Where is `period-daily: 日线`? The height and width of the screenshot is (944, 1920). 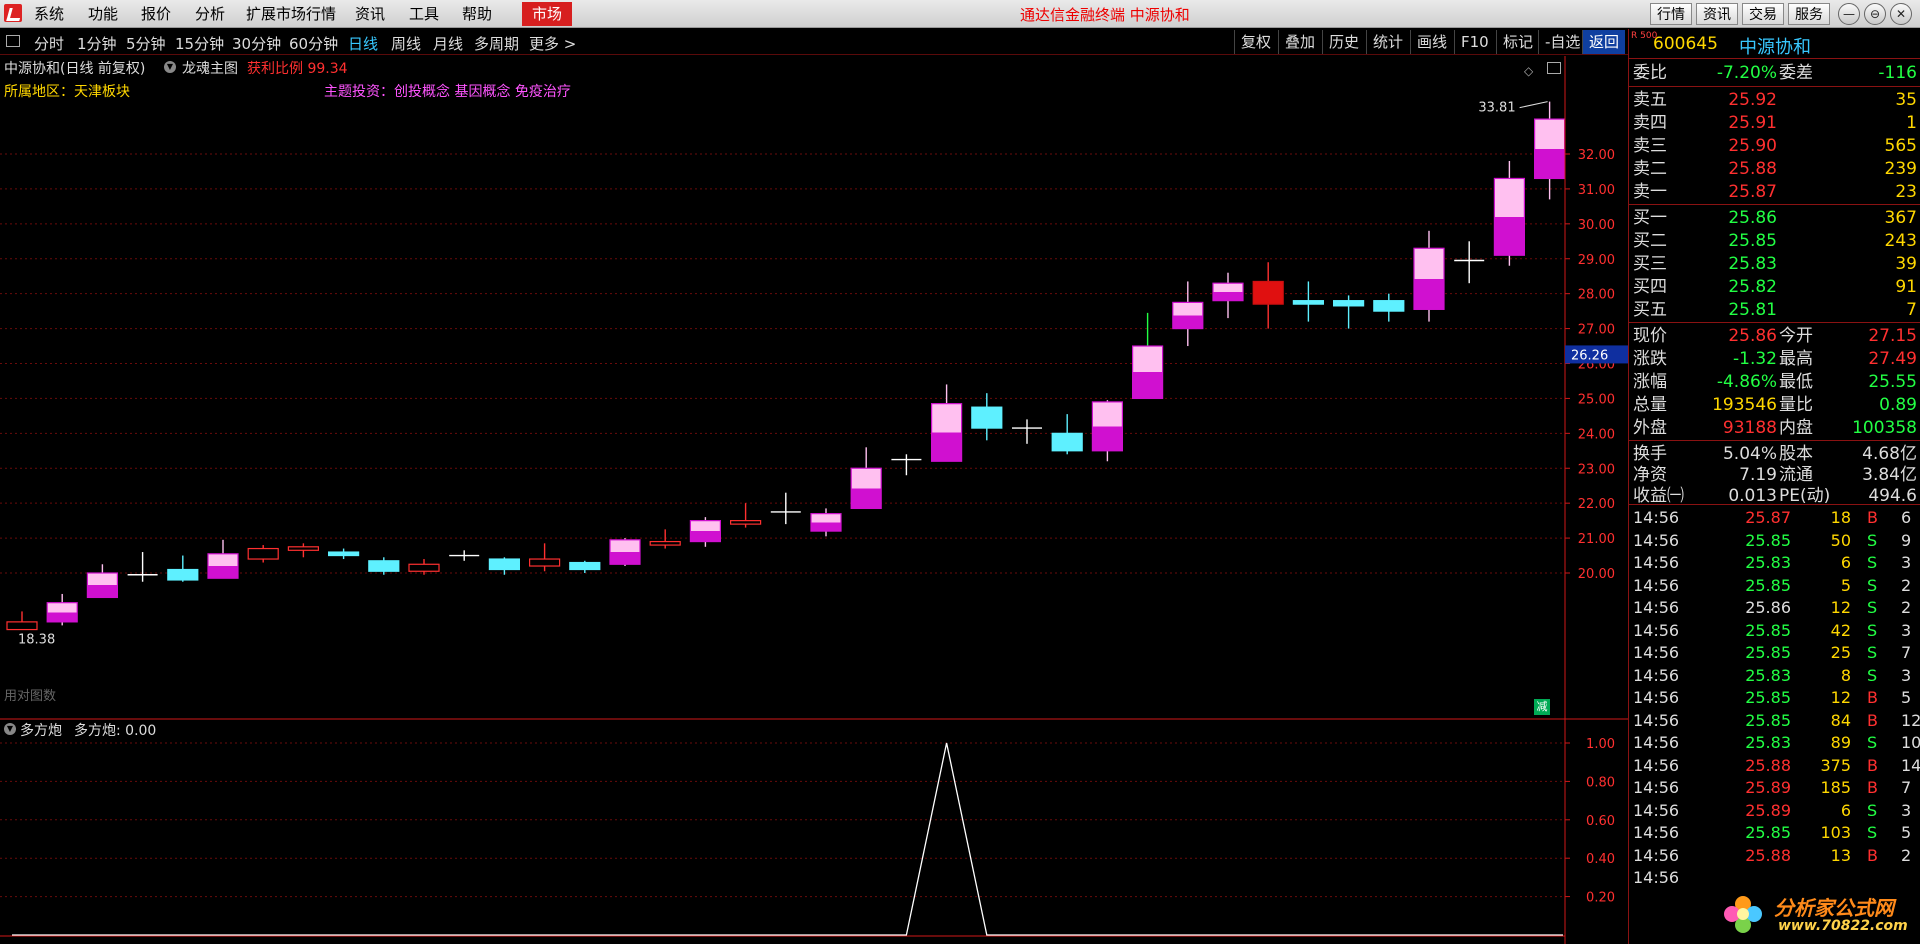 period-daily: 日线 is located at coordinates (363, 43).